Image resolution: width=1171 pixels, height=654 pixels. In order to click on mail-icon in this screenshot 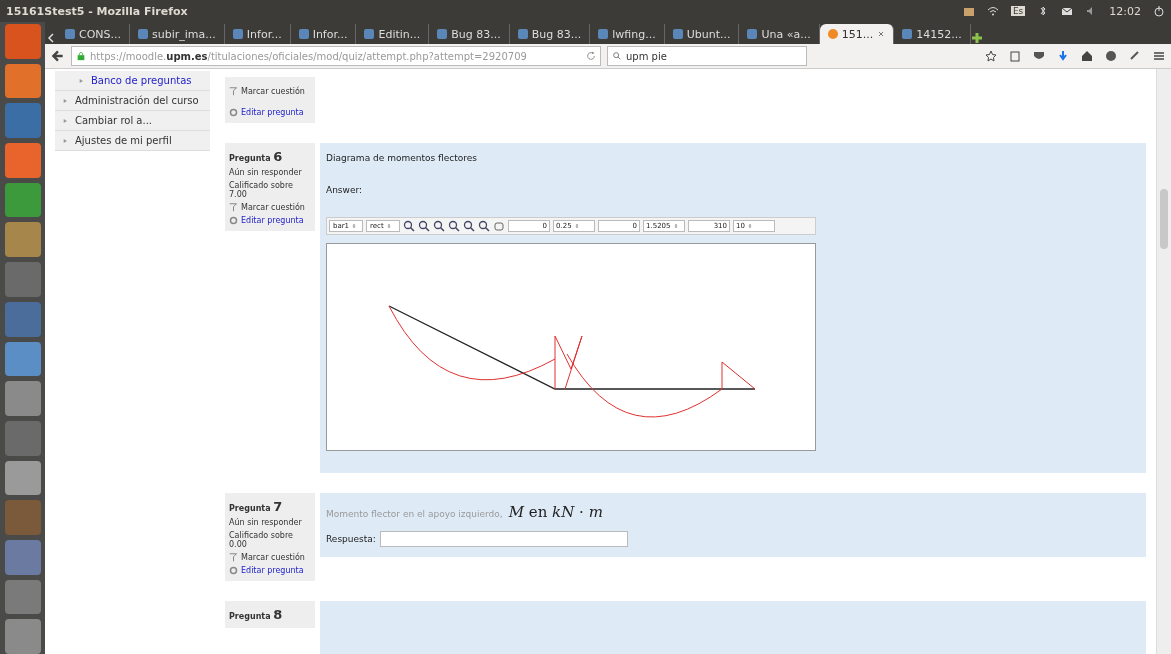, I will do `click(1067, 11)`.